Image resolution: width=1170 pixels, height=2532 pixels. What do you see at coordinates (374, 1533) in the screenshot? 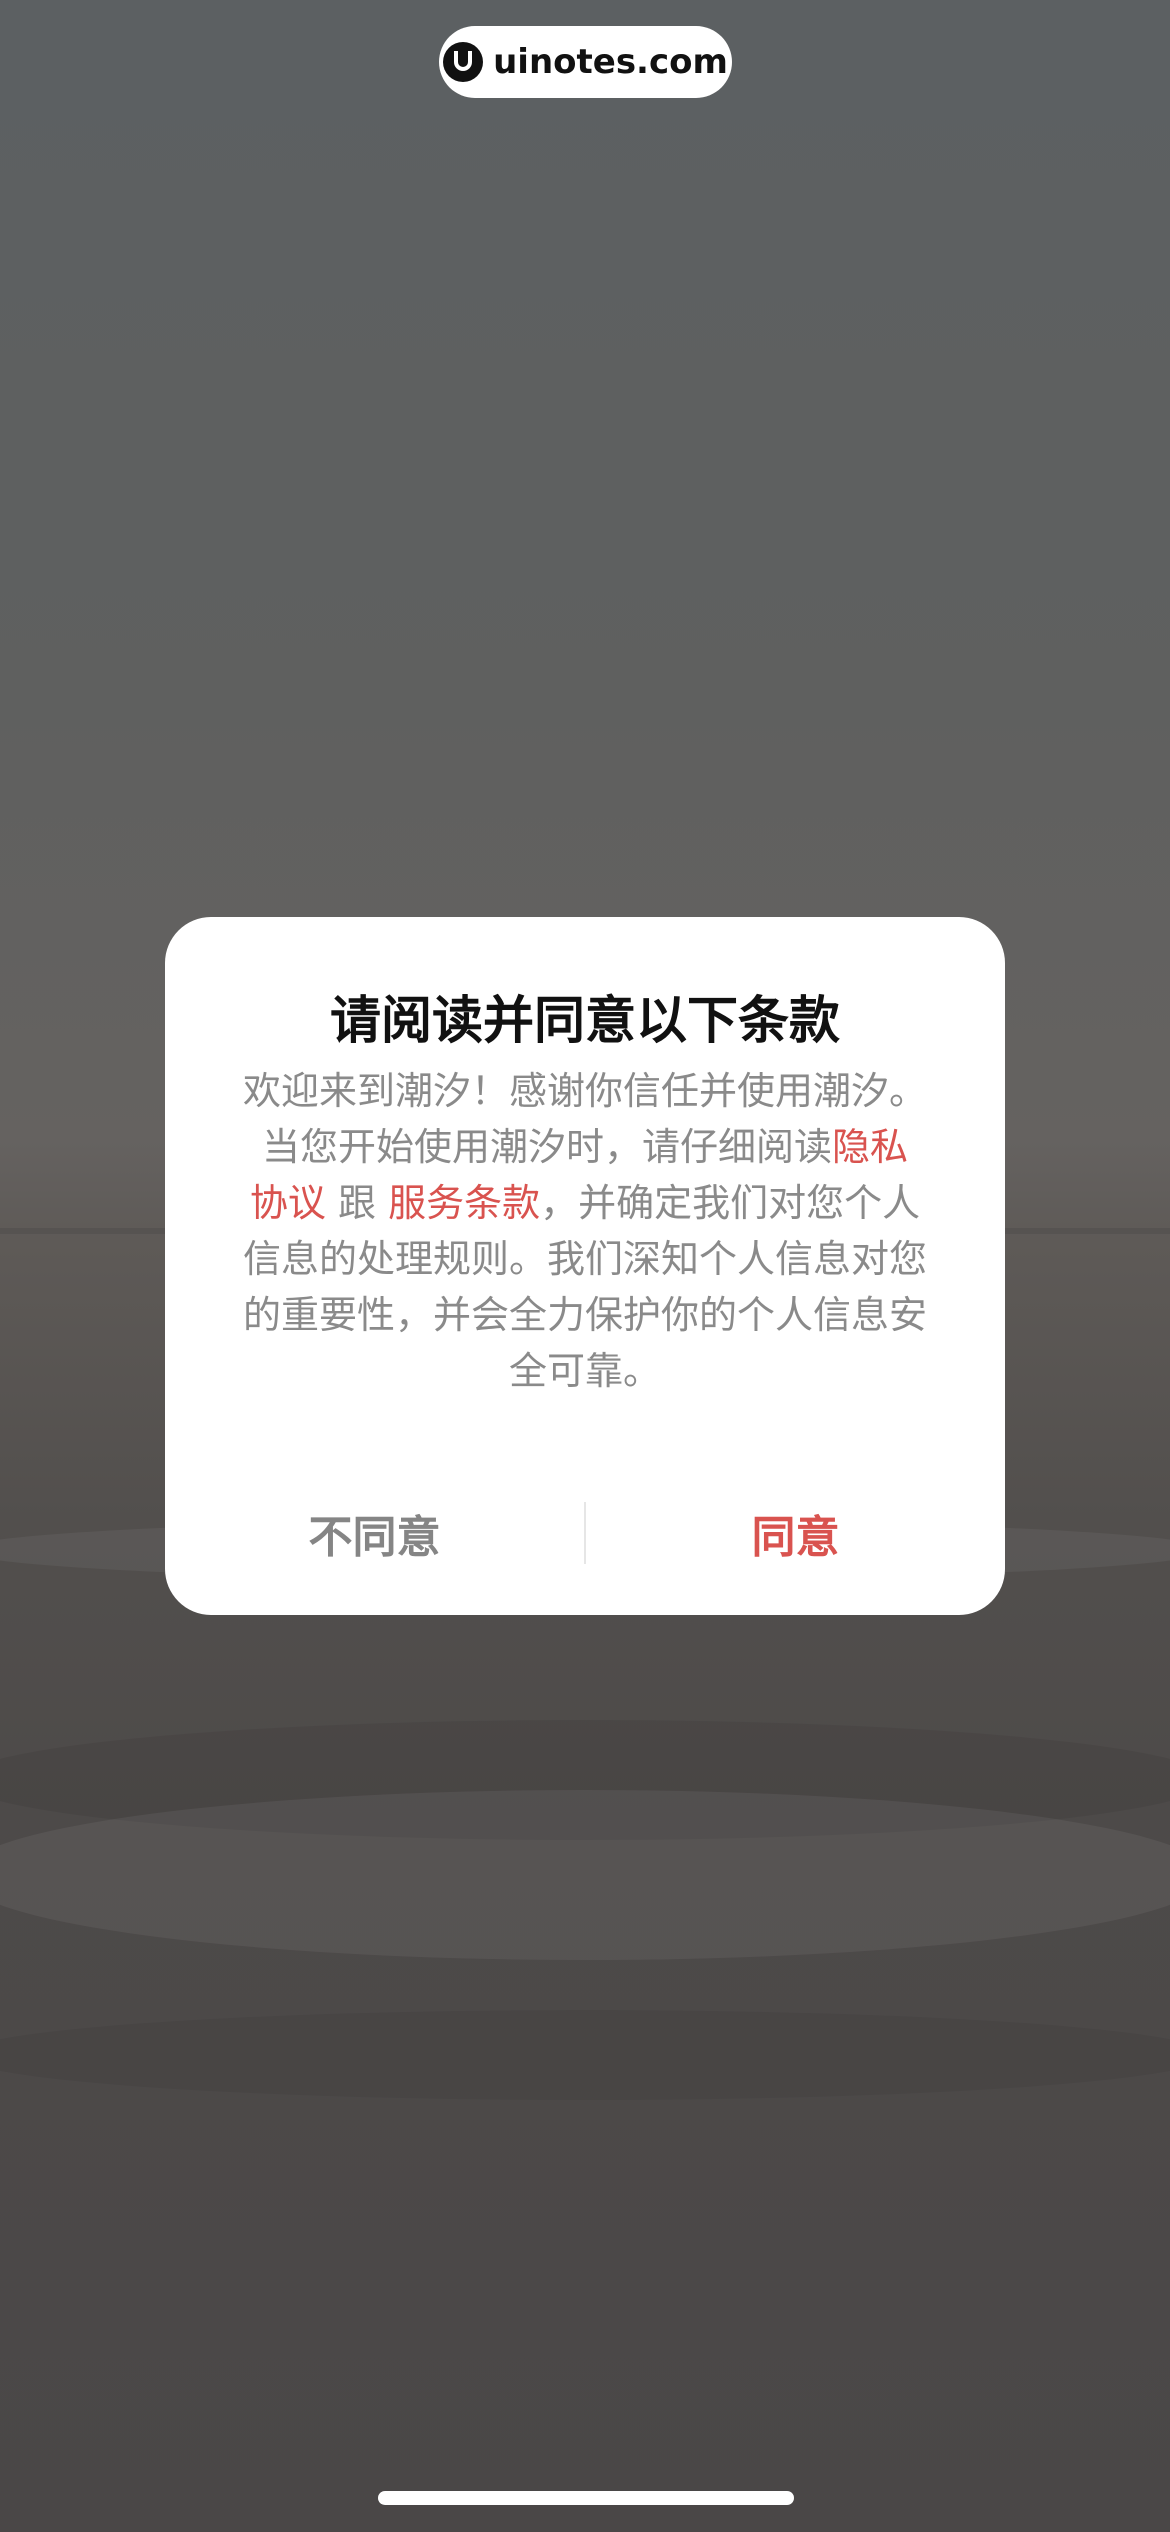
I see `disagree-button: 不同意` at bounding box center [374, 1533].